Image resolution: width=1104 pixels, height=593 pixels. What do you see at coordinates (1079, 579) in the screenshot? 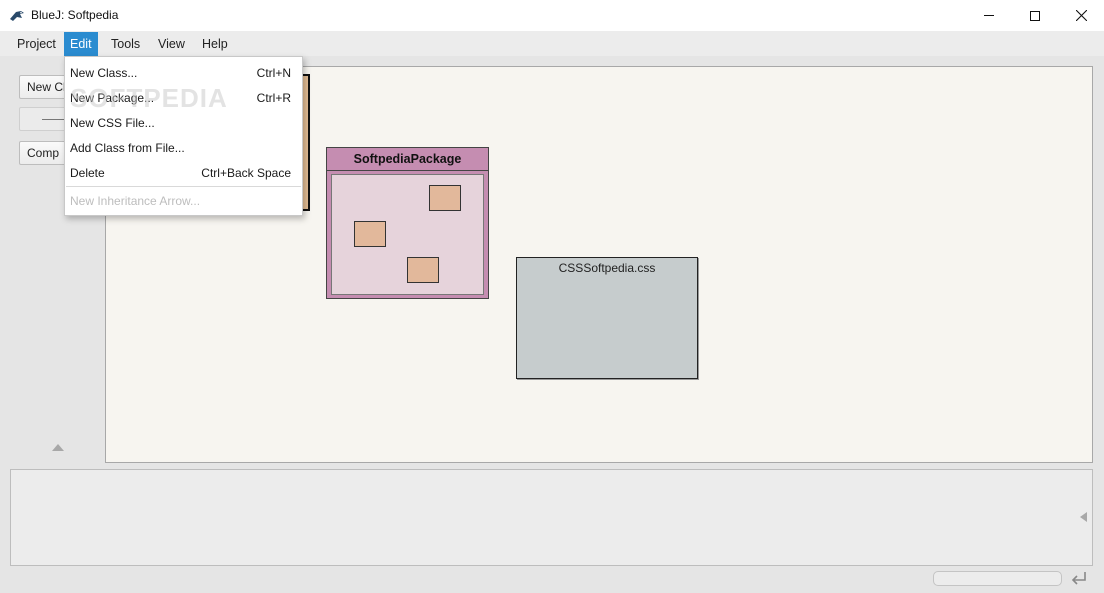
I see `reset-machine-icon` at bounding box center [1079, 579].